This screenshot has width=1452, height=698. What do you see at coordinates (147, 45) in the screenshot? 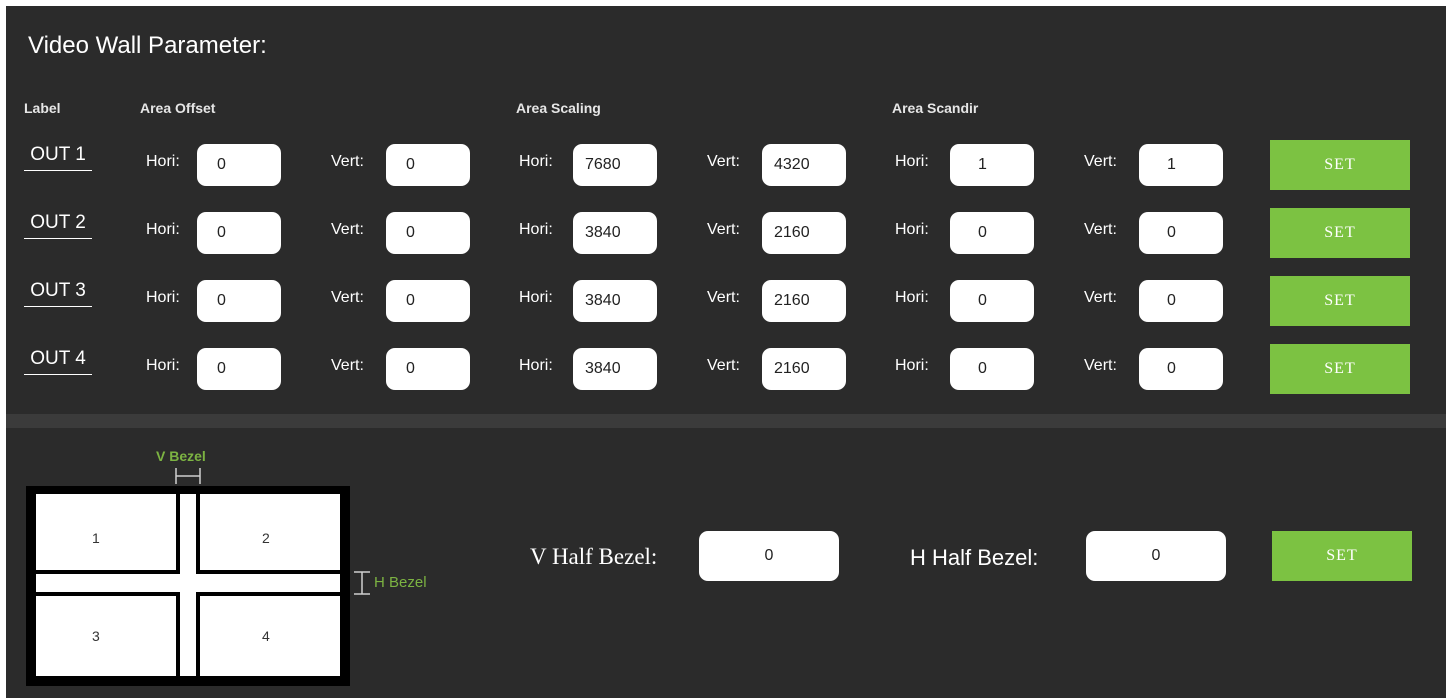
I see `page-title: Video Wall Parameter:` at bounding box center [147, 45].